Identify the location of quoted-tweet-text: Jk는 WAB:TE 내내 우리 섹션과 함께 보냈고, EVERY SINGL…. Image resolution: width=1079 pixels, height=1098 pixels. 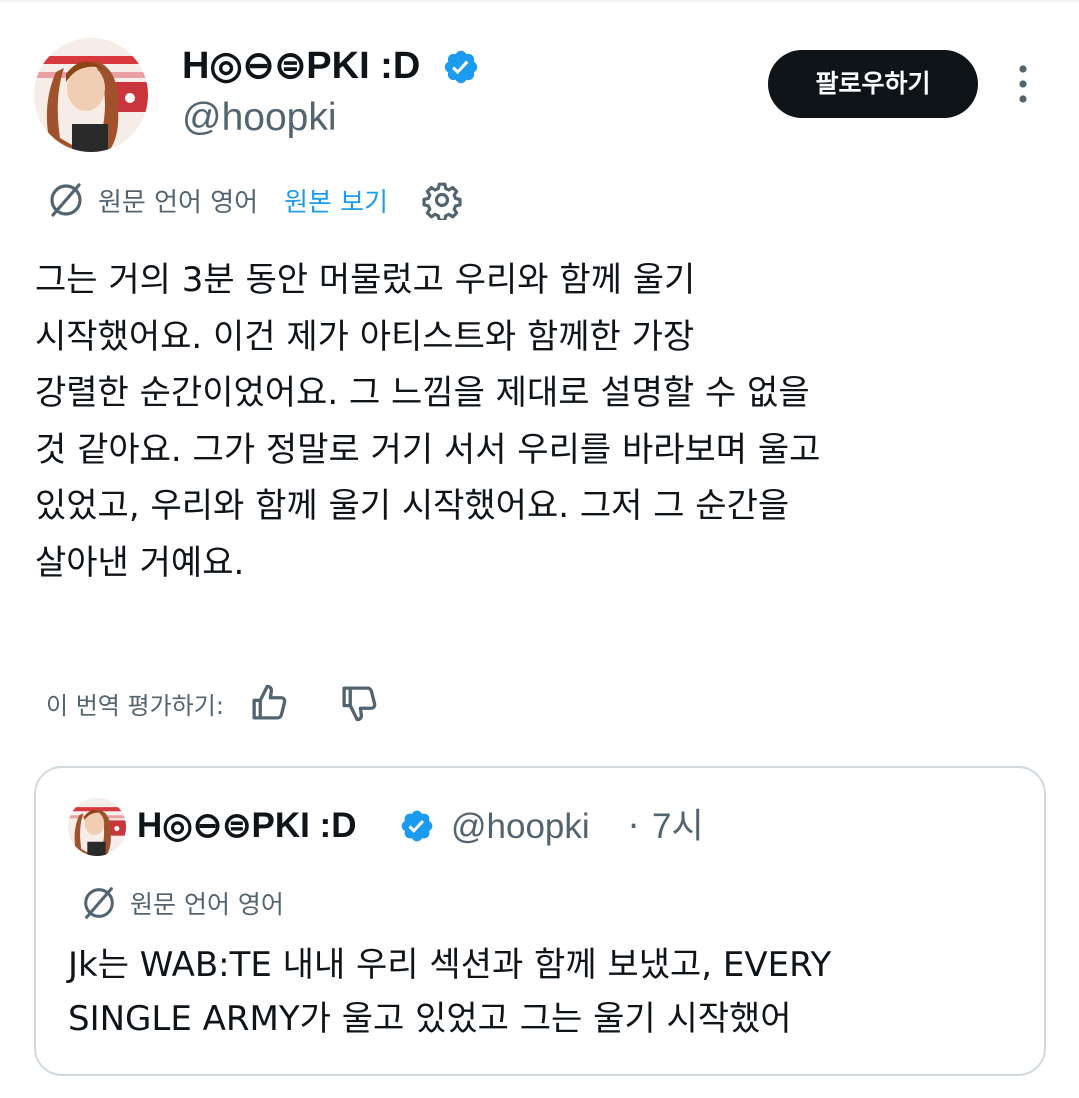
(543, 992).